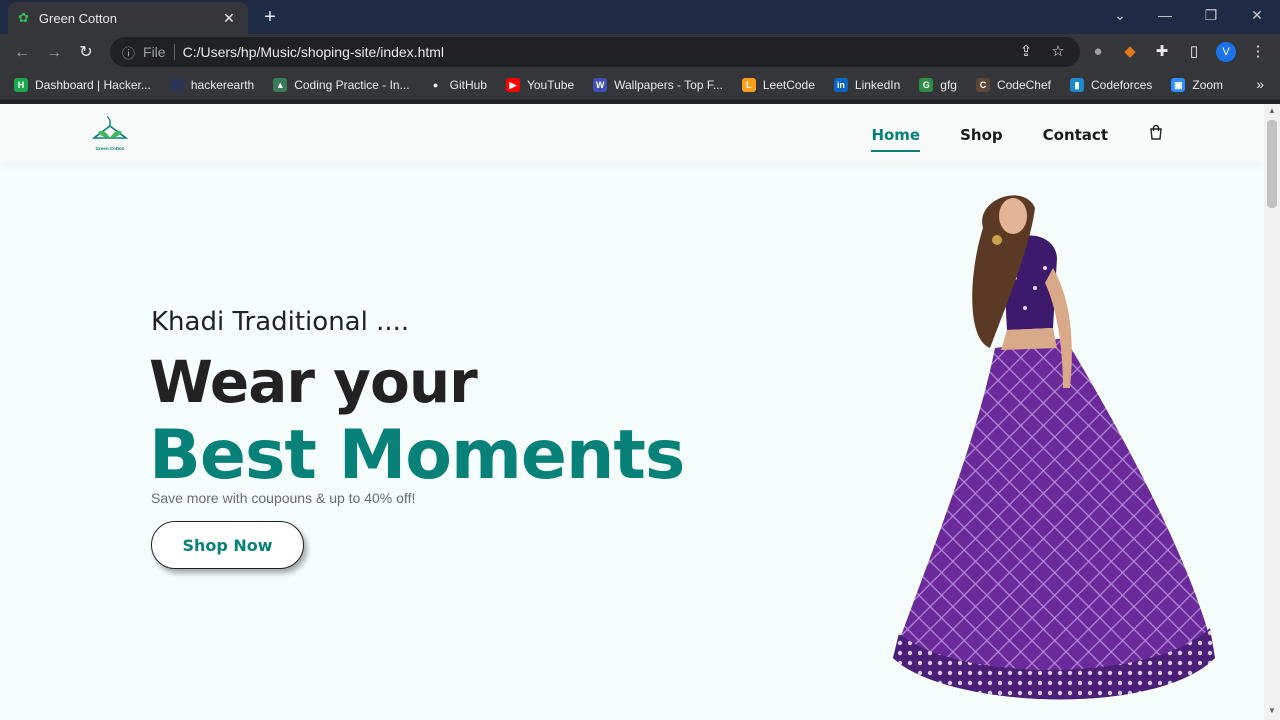  What do you see at coordinates (227, 545) in the screenshot?
I see `shop-now-button: Shop Now` at bounding box center [227, 545].